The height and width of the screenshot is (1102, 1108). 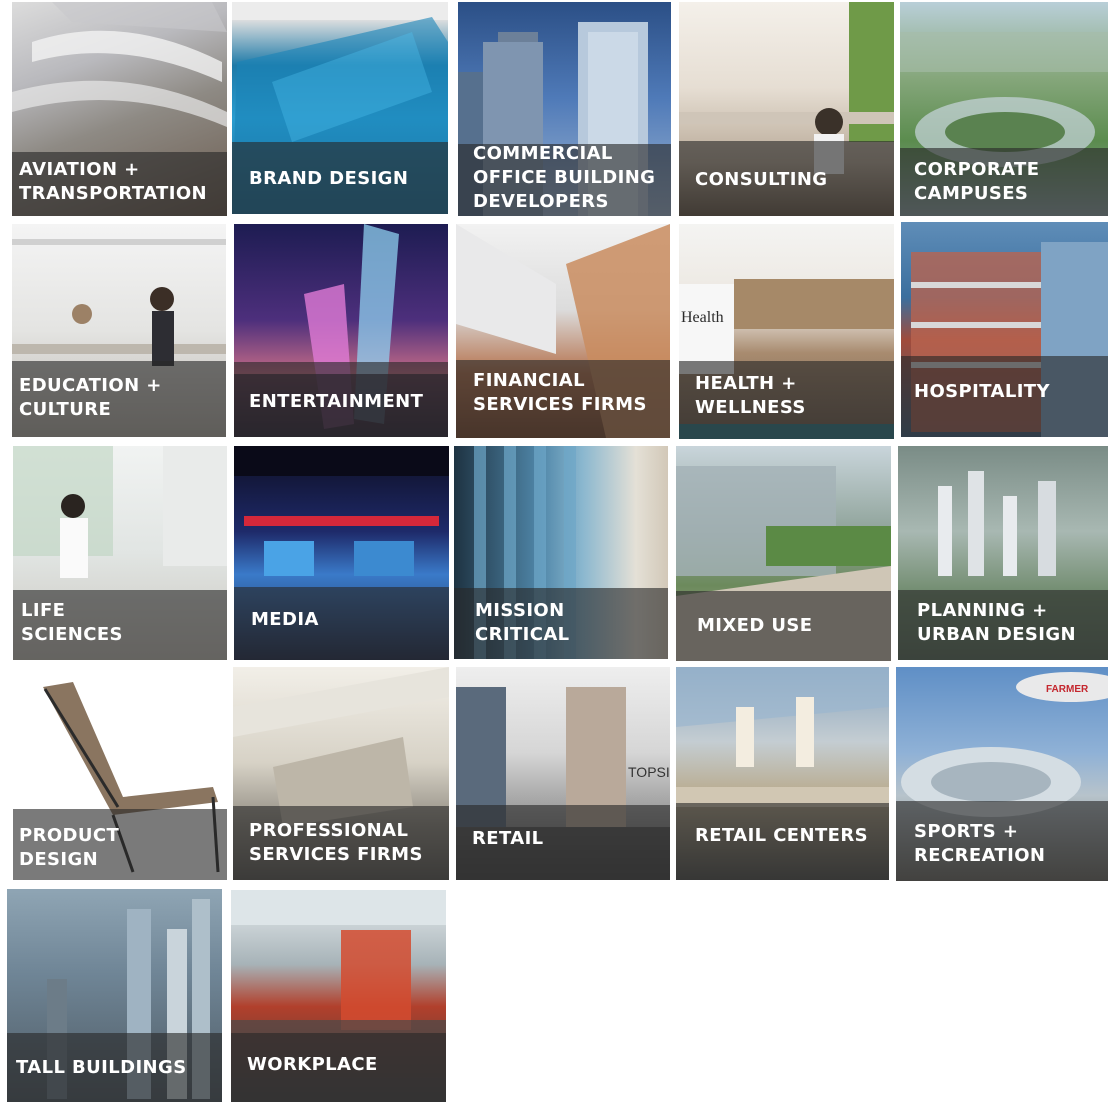 What do you see at coordinates (522, 622) in the screenshot?
I see `tile-label: MISSION CRITICAL` at bounding box center [522, 622].